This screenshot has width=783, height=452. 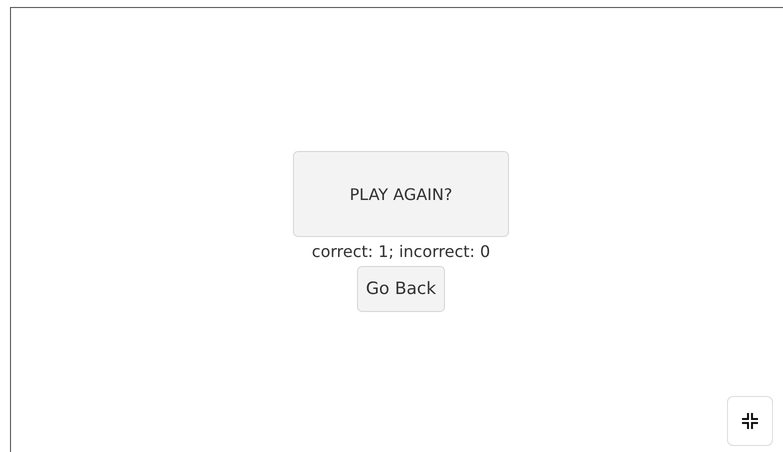 I want to click on exit-fullscreen-icon, so click(x=750, y=421).